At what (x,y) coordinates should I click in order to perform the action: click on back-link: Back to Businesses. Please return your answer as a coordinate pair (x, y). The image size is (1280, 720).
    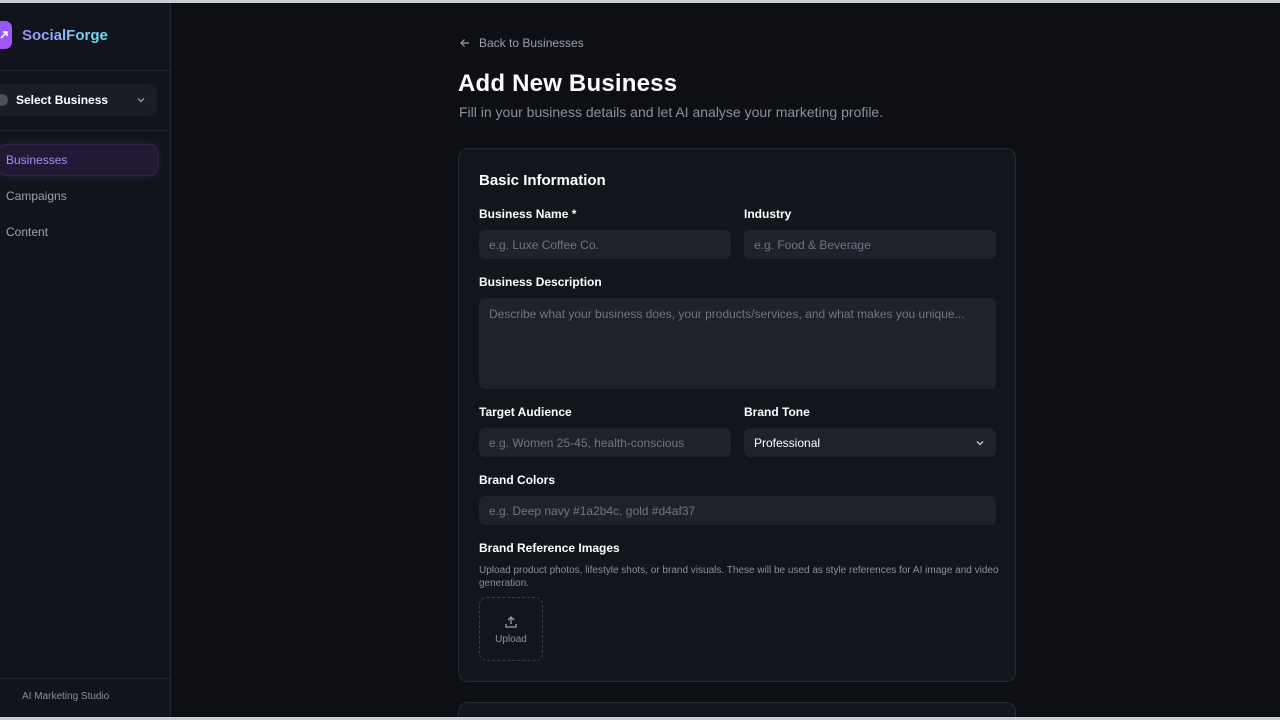
    Looking at the image, I should click on (521, 43).